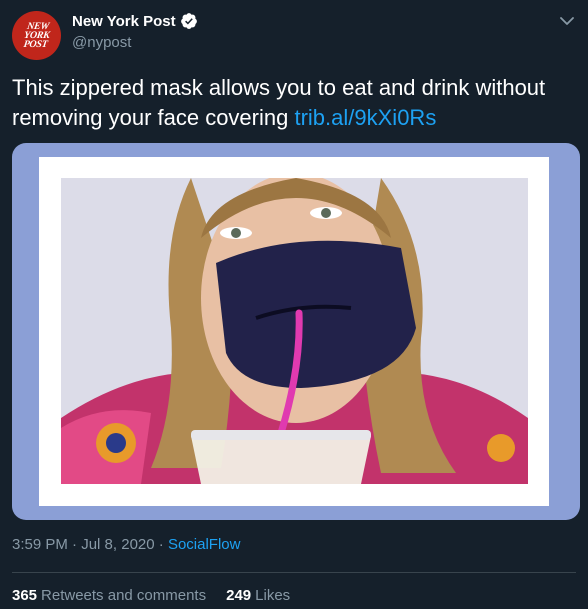  What do you see at coordinates (188, 21) in the screenshot?
I see `verified-badge-icon` at bounding box center [188, 21].